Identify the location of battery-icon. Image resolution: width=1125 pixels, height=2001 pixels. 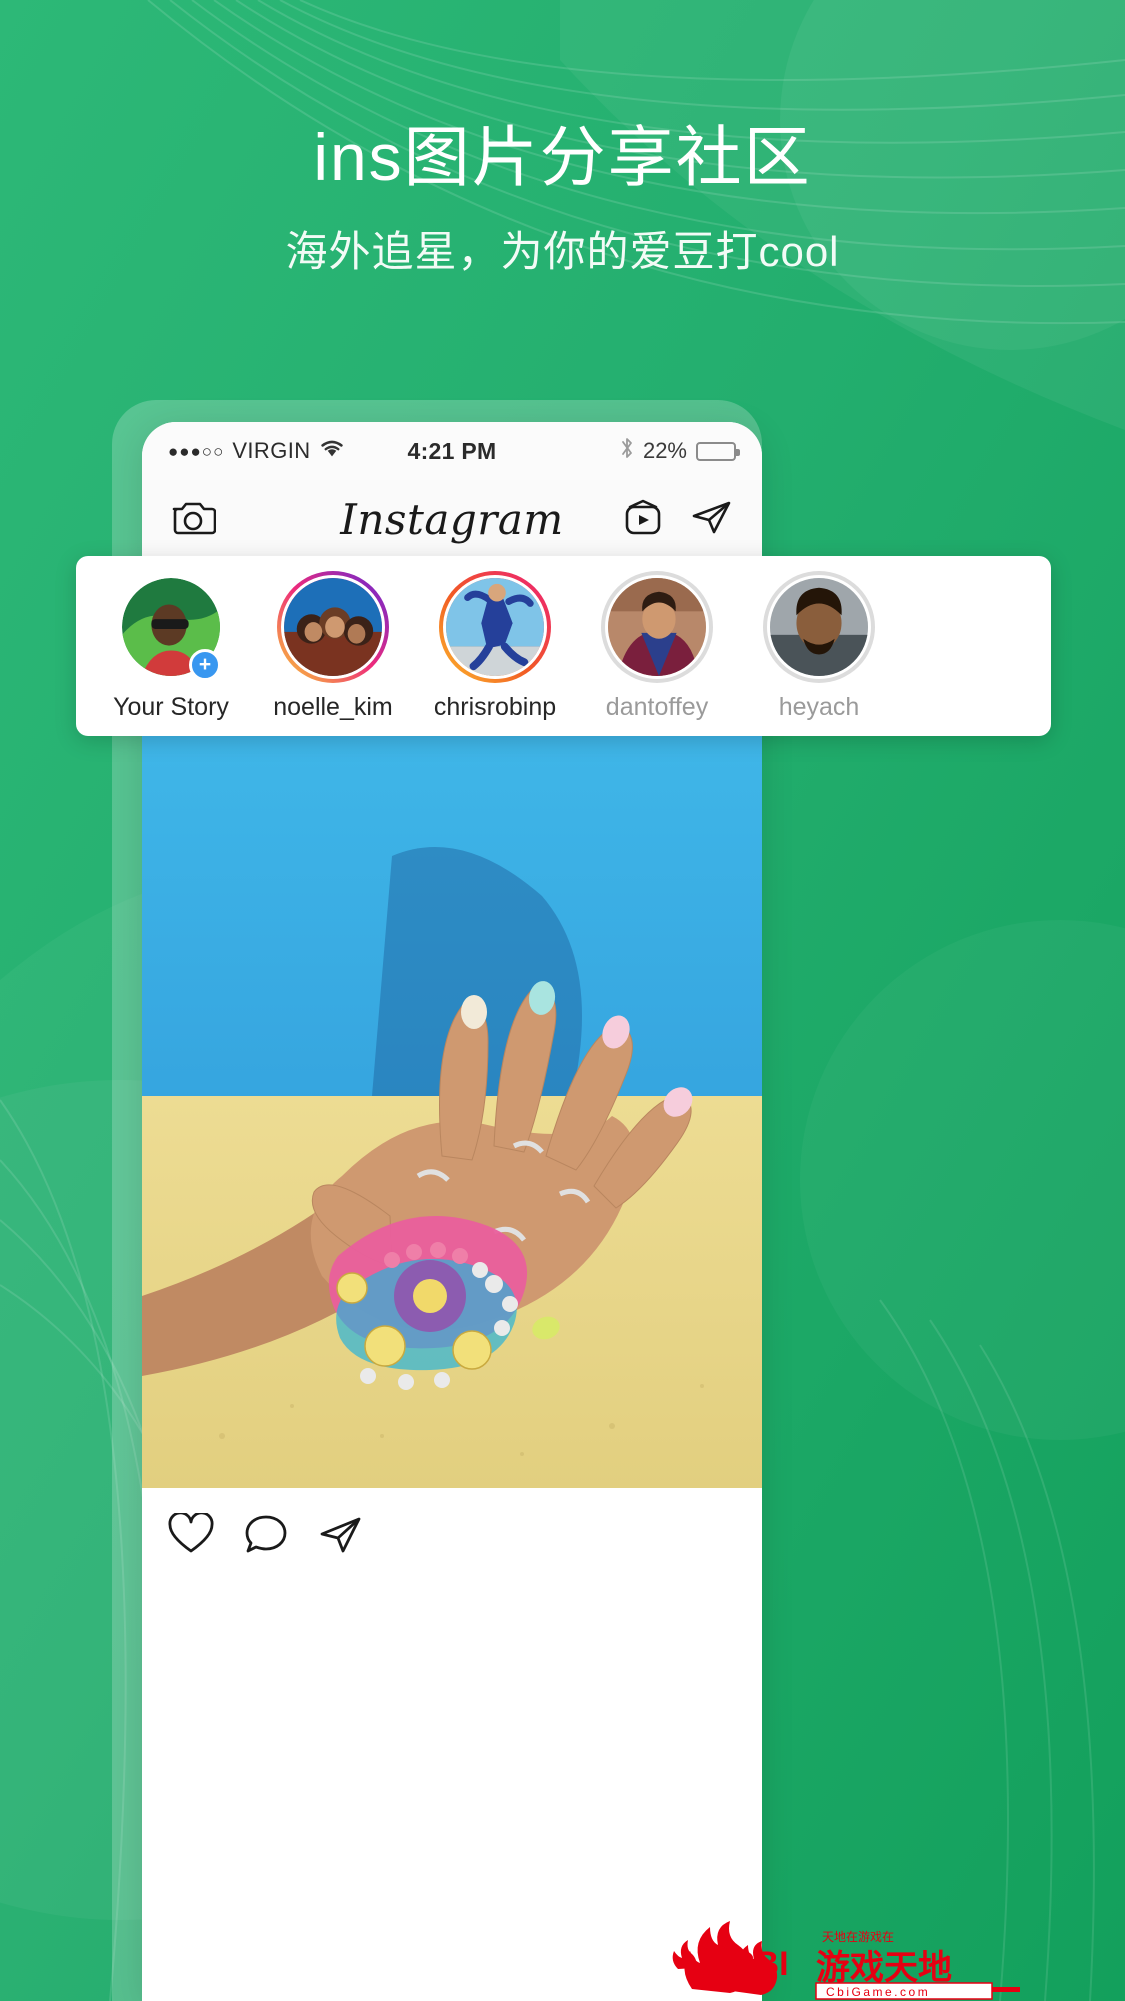
(718, 451).